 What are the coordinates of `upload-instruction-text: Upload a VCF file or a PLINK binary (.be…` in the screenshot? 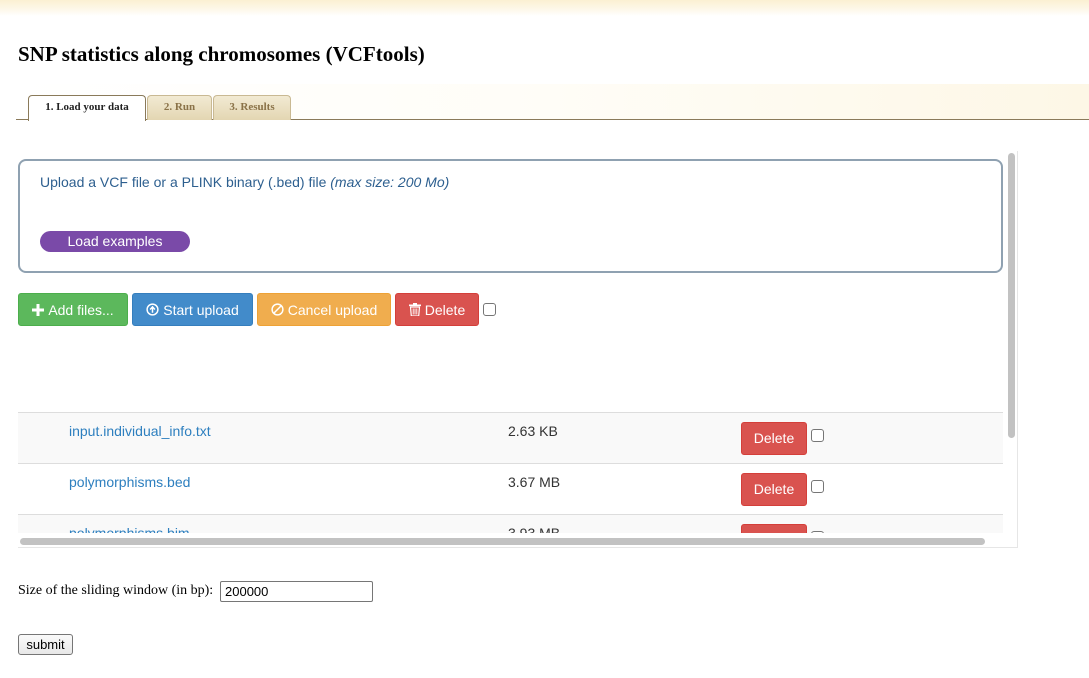 It's located at (183, 182).